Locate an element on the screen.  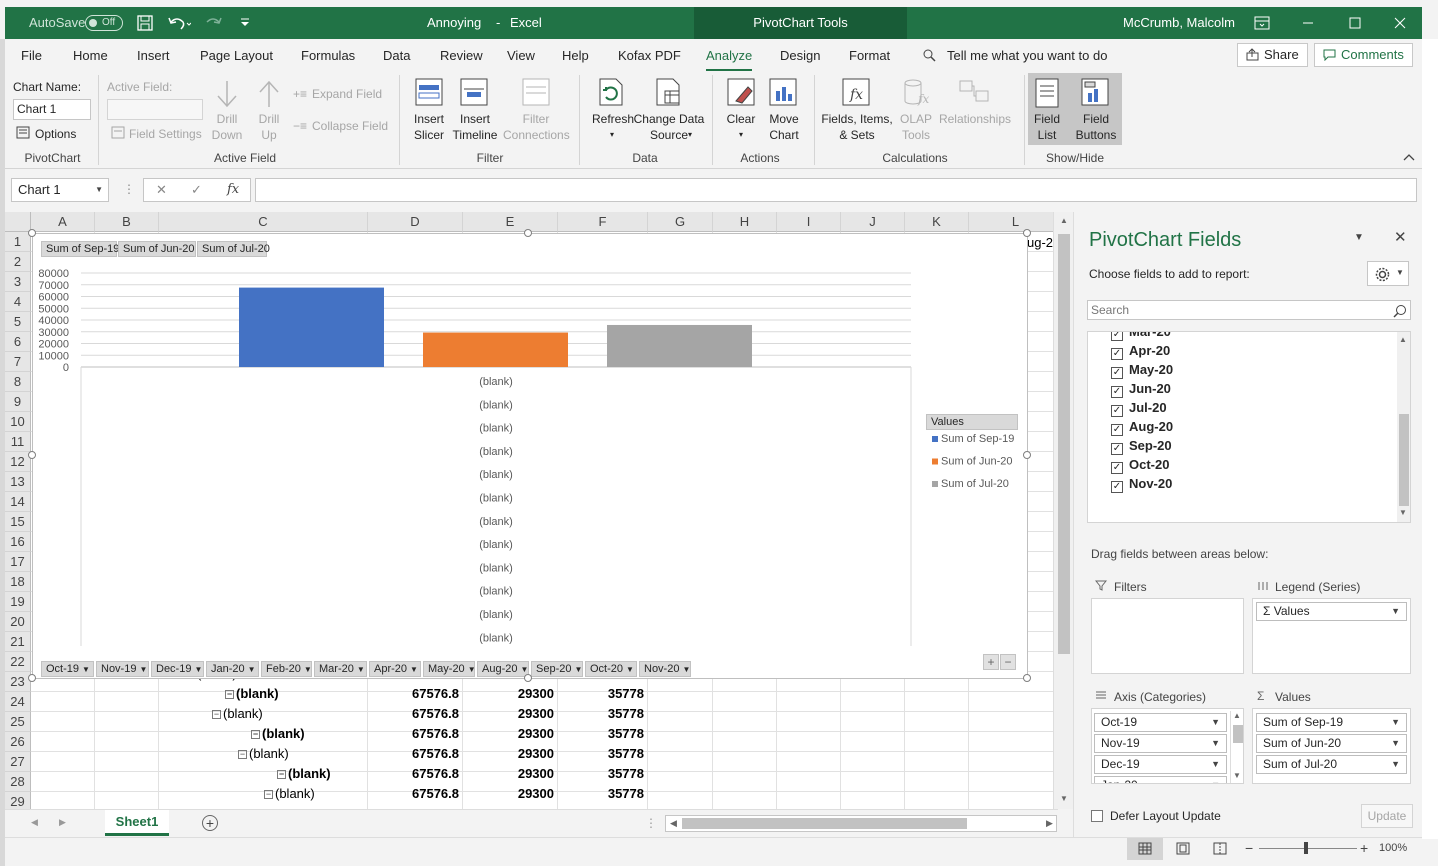
scroll-down-icon: ▼ is located at coordinates (1064, 798).